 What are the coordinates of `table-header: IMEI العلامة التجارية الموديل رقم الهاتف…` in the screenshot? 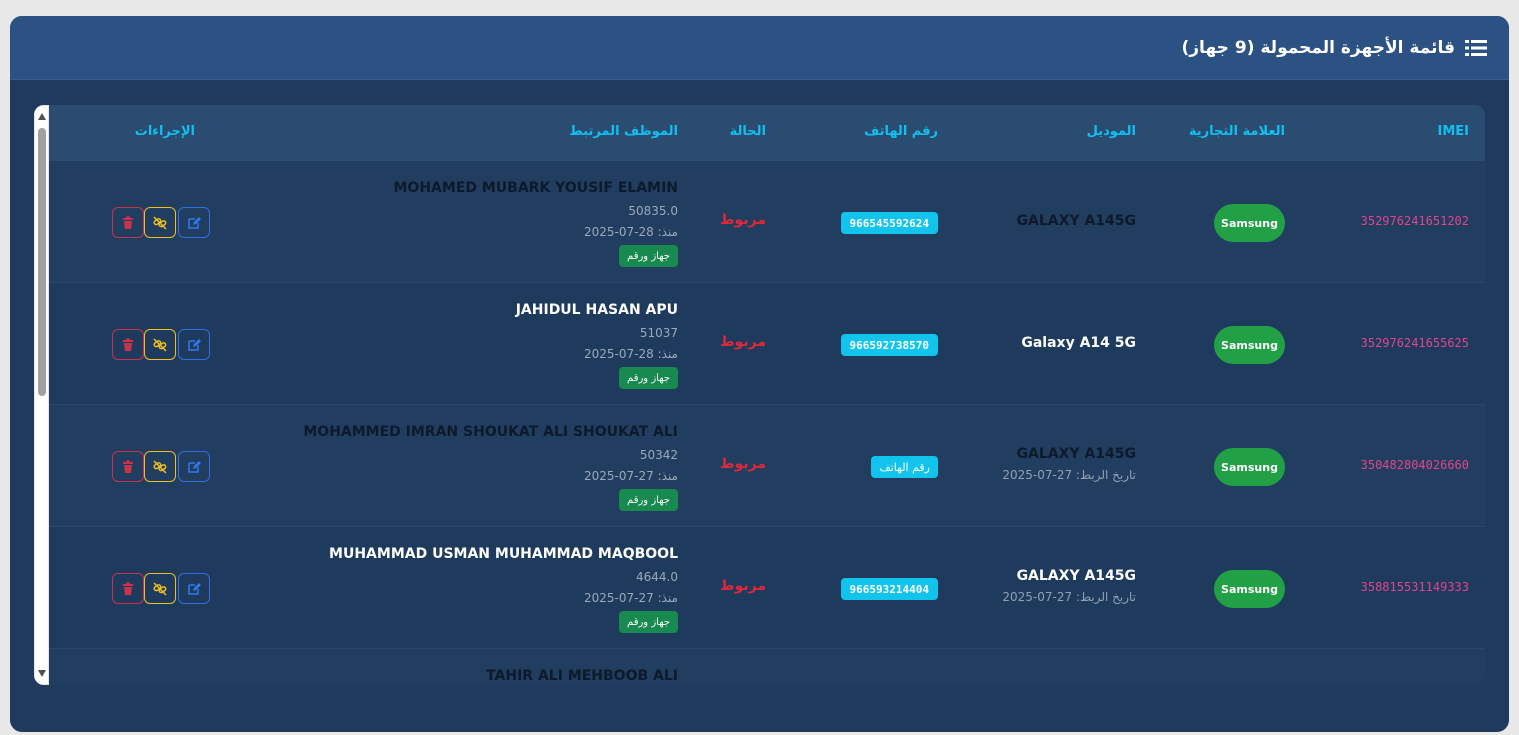 It's located at (767, 133).